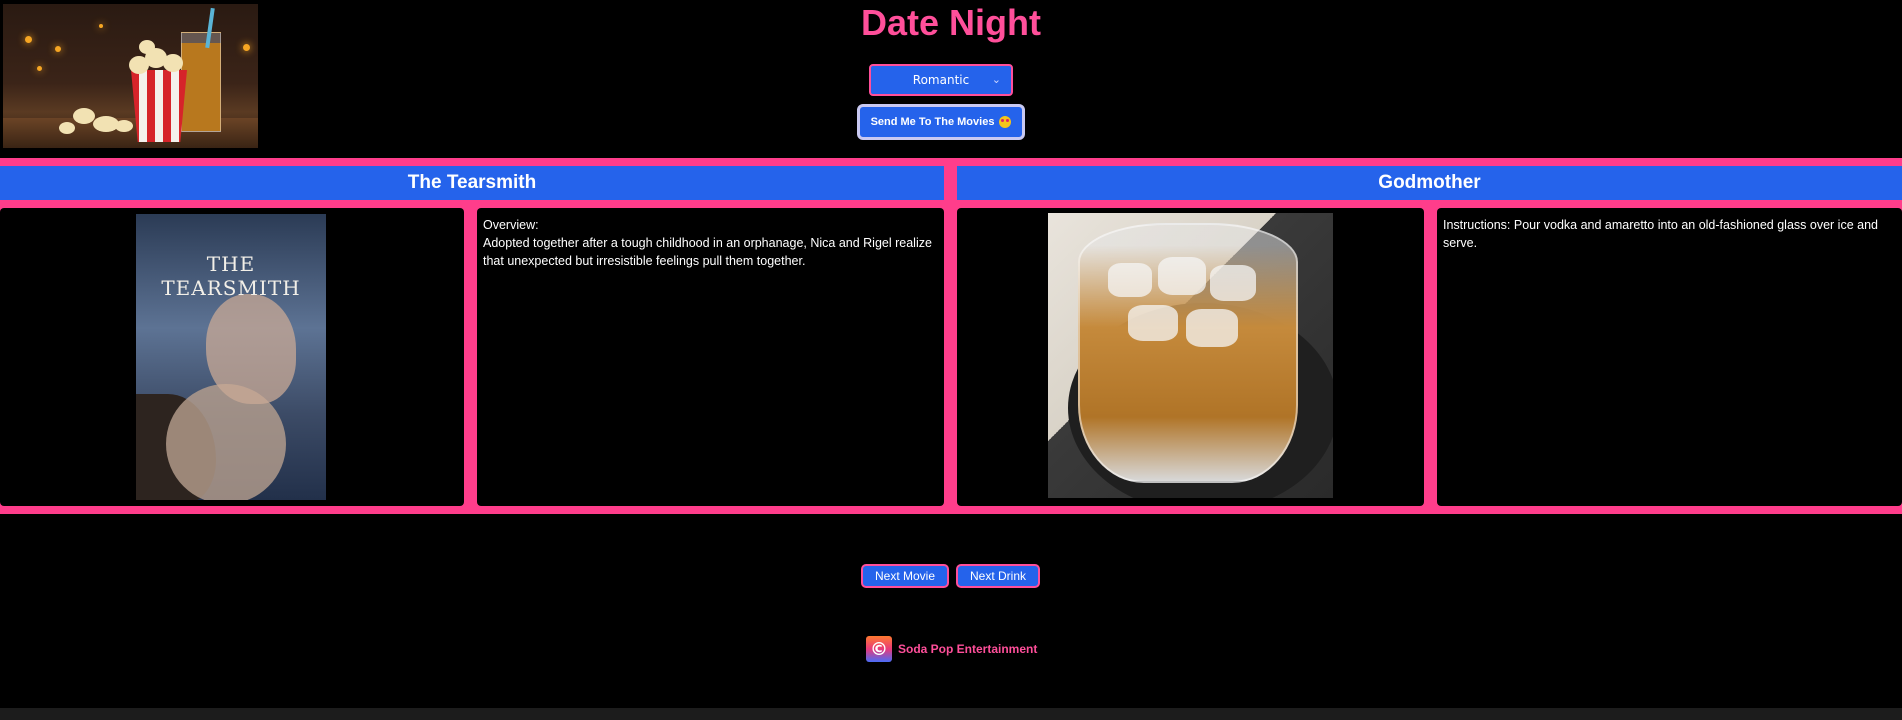  What do you see at coordinates (951, 22) in the screenshot?
I see `page-title: Date Night` at bounding box center [951, 22].